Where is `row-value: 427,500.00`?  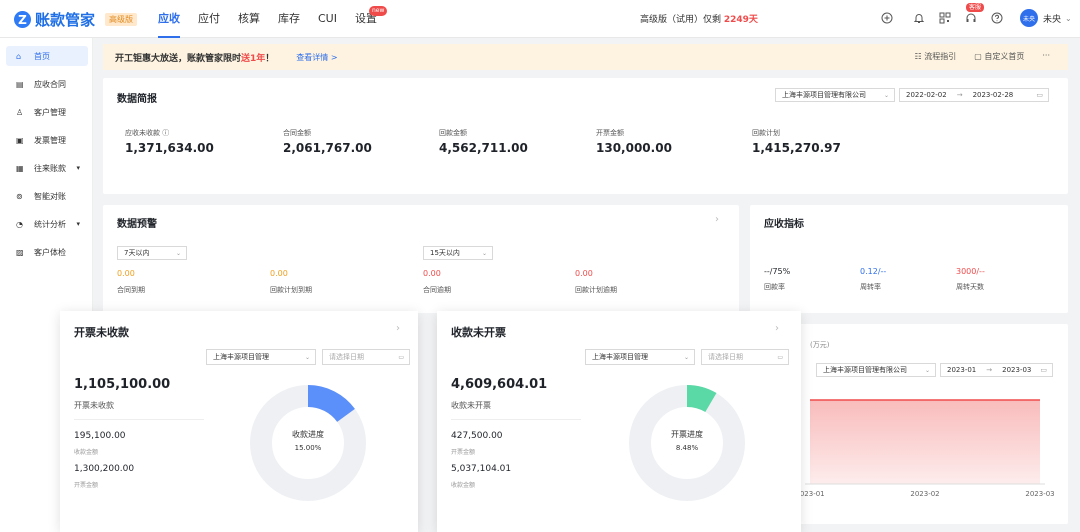 row-value: 427,500.00 is located at coordinates (477, 436).